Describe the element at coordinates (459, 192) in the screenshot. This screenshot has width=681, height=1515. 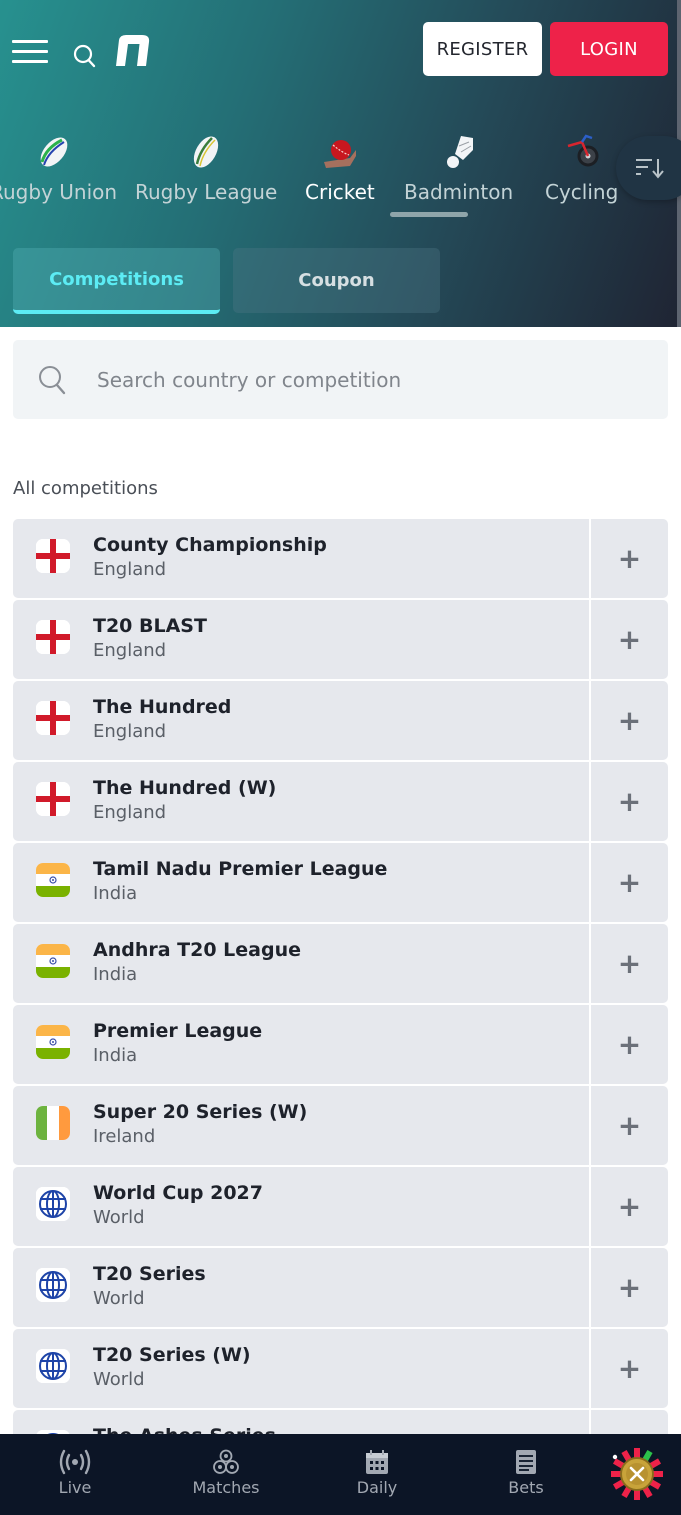
I see `sport-label: Badminton` at that location.